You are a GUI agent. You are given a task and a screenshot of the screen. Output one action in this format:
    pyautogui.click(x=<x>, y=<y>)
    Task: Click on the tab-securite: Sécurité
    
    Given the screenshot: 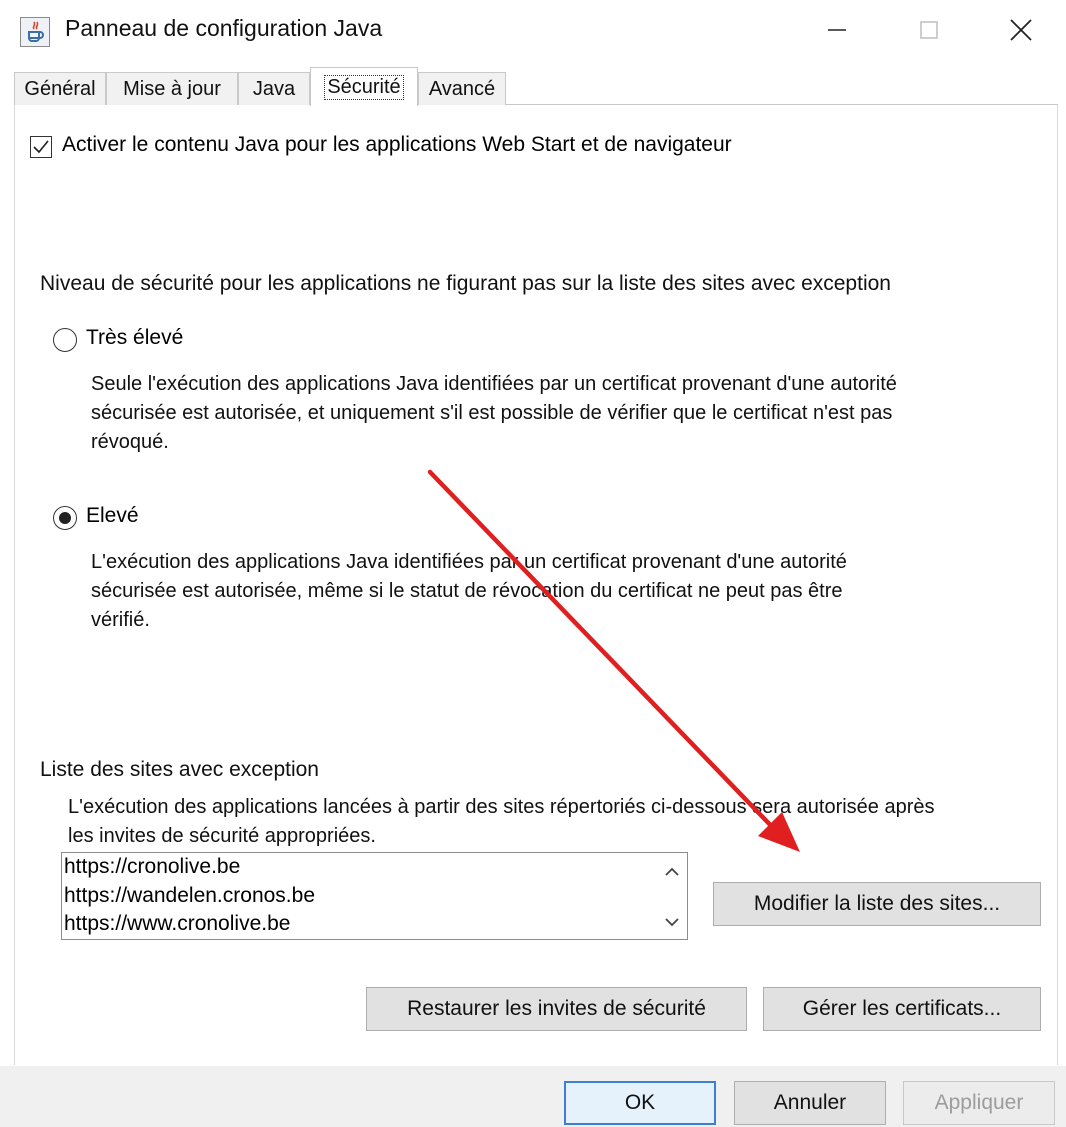 What is the action you would take?
    pyautogui.click(x=364, y=86)
    